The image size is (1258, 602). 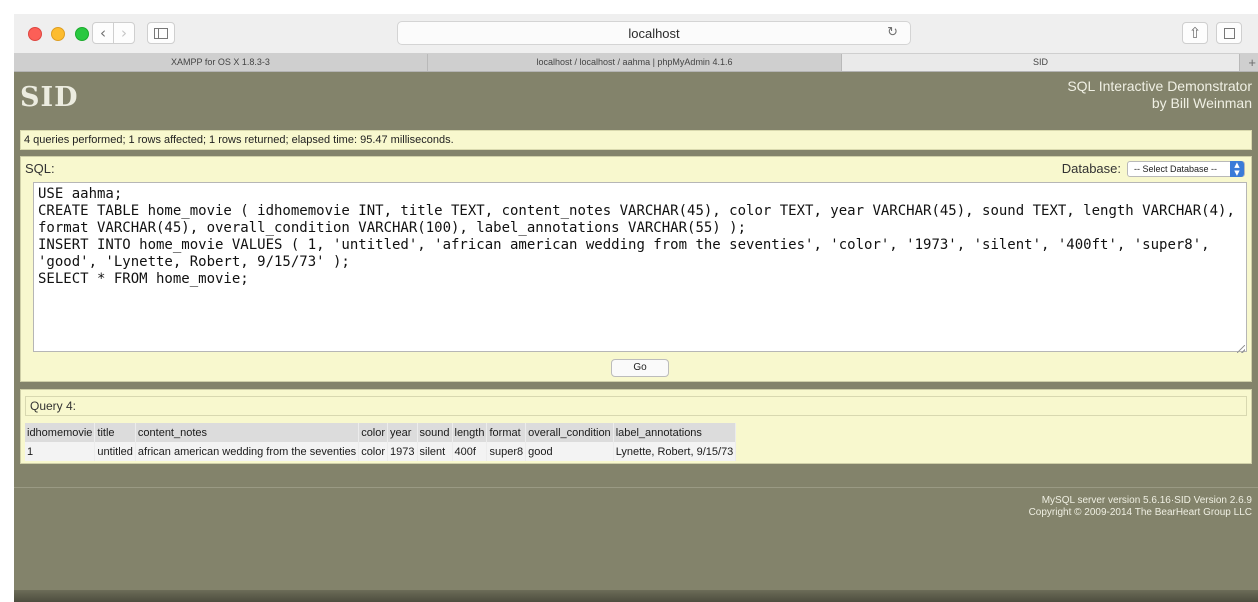 I want to click on tab-xampp: XAMPP for OS X 1.8.3-3, so click(x=221, y=62).